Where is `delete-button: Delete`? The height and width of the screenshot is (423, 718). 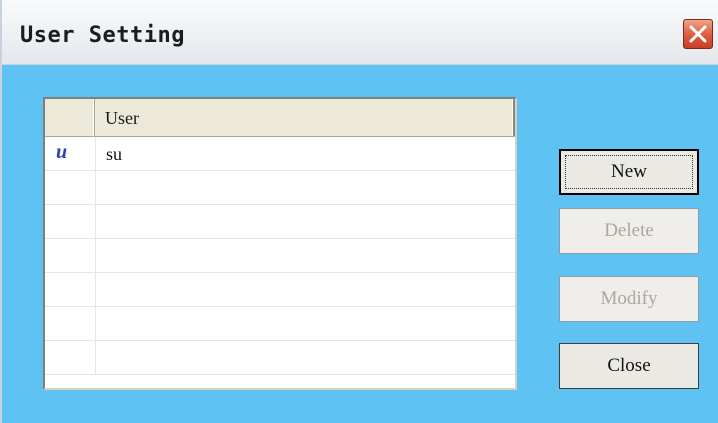 delete-button: Delete is located at coordinates (629, 231).